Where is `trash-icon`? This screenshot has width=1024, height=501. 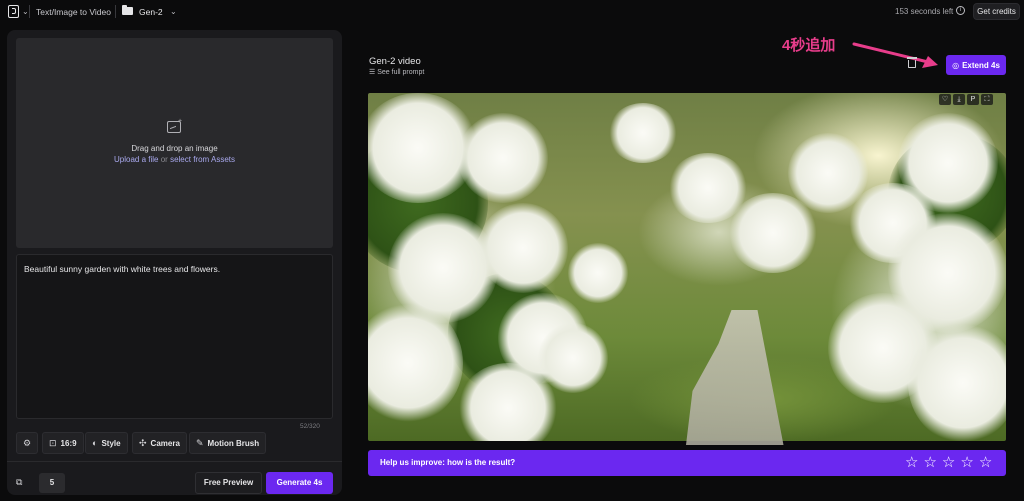
trash-icon is located at coordinates (912, 62).